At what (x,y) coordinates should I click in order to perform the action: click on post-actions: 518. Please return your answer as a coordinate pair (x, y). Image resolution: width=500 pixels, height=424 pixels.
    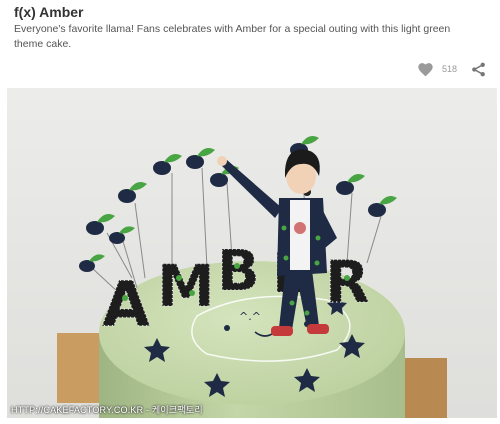
    Looking at the image, I should click on (451, 69).